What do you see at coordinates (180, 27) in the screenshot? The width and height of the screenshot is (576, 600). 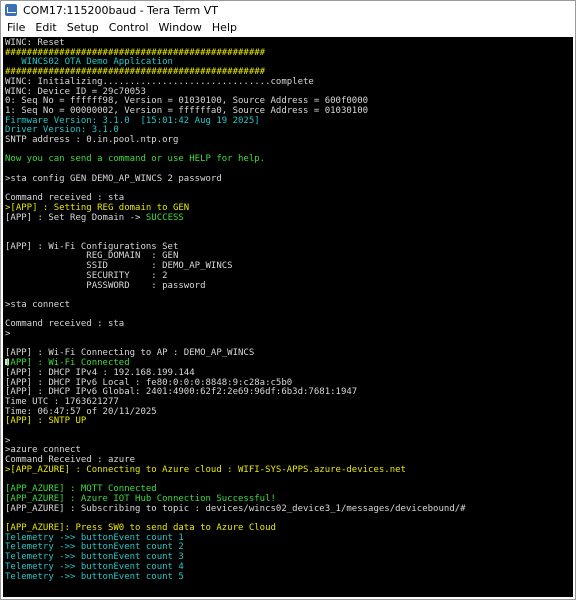 I see `menu-window: Window` at bounding box center [180, 27].